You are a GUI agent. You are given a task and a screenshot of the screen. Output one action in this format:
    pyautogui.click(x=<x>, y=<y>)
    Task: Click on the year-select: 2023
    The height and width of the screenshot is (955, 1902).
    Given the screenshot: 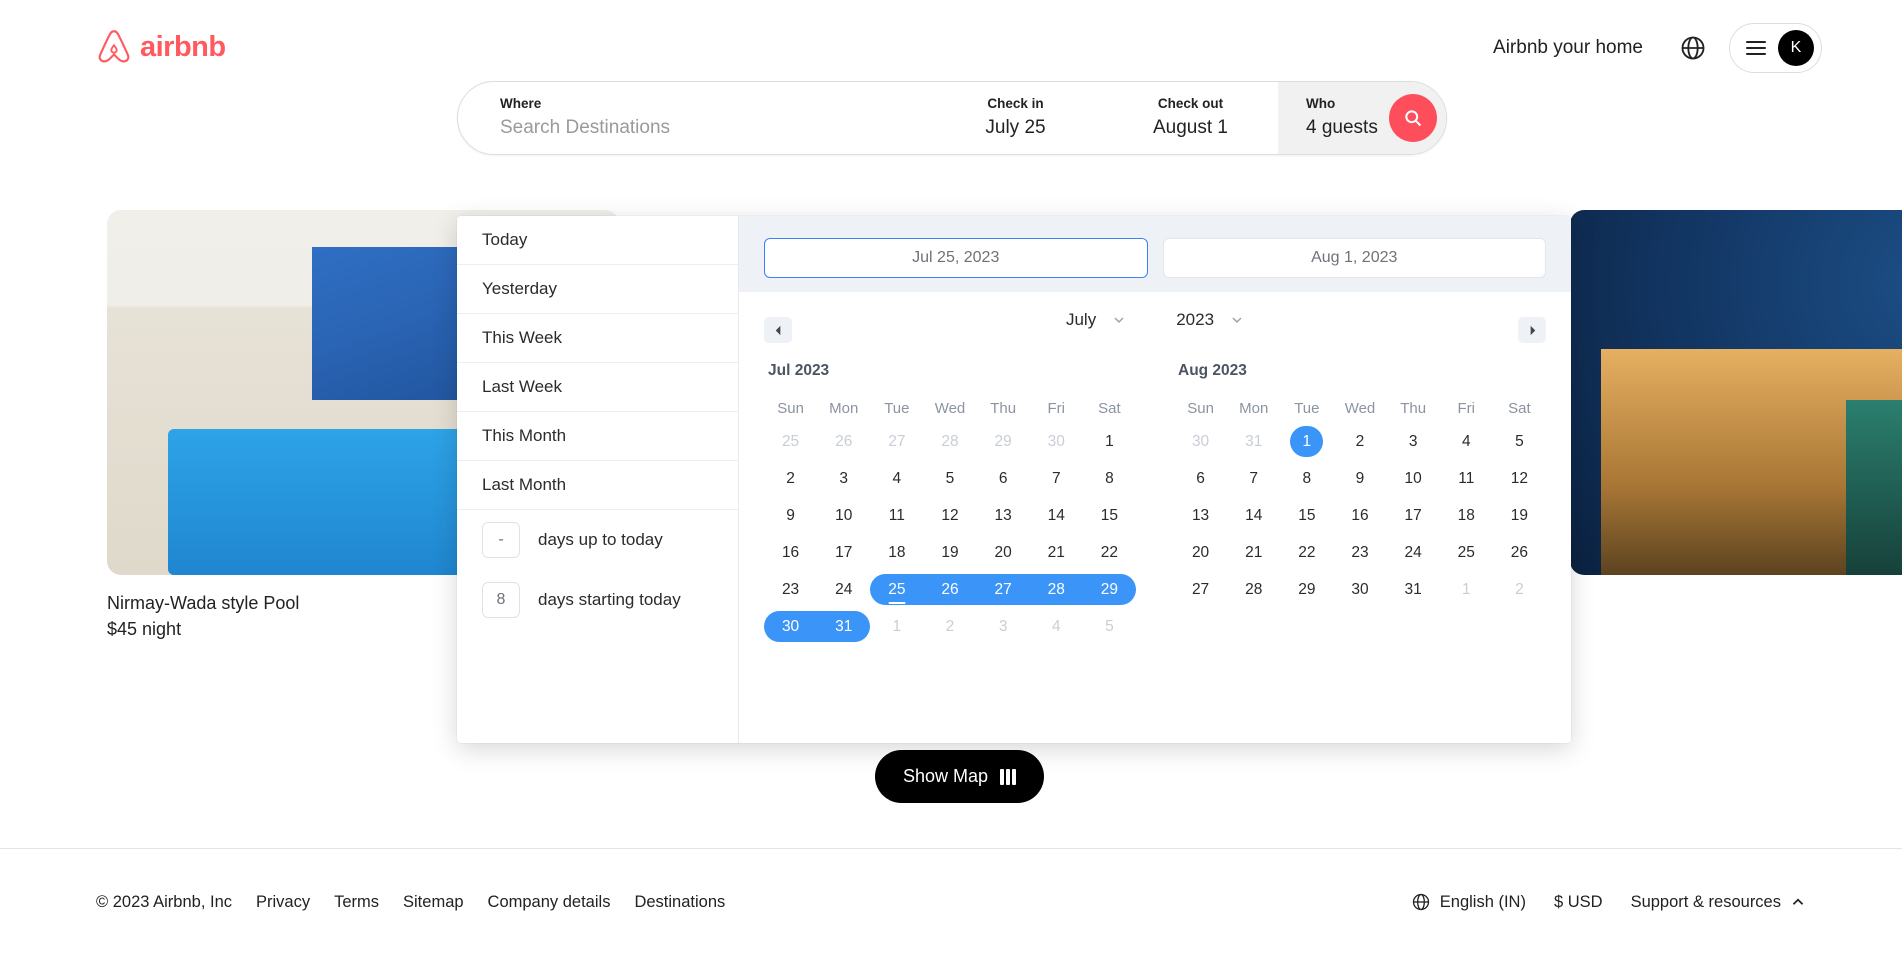 What is the action you would take?
    pyautogui.click(x=1210, y=320)
    